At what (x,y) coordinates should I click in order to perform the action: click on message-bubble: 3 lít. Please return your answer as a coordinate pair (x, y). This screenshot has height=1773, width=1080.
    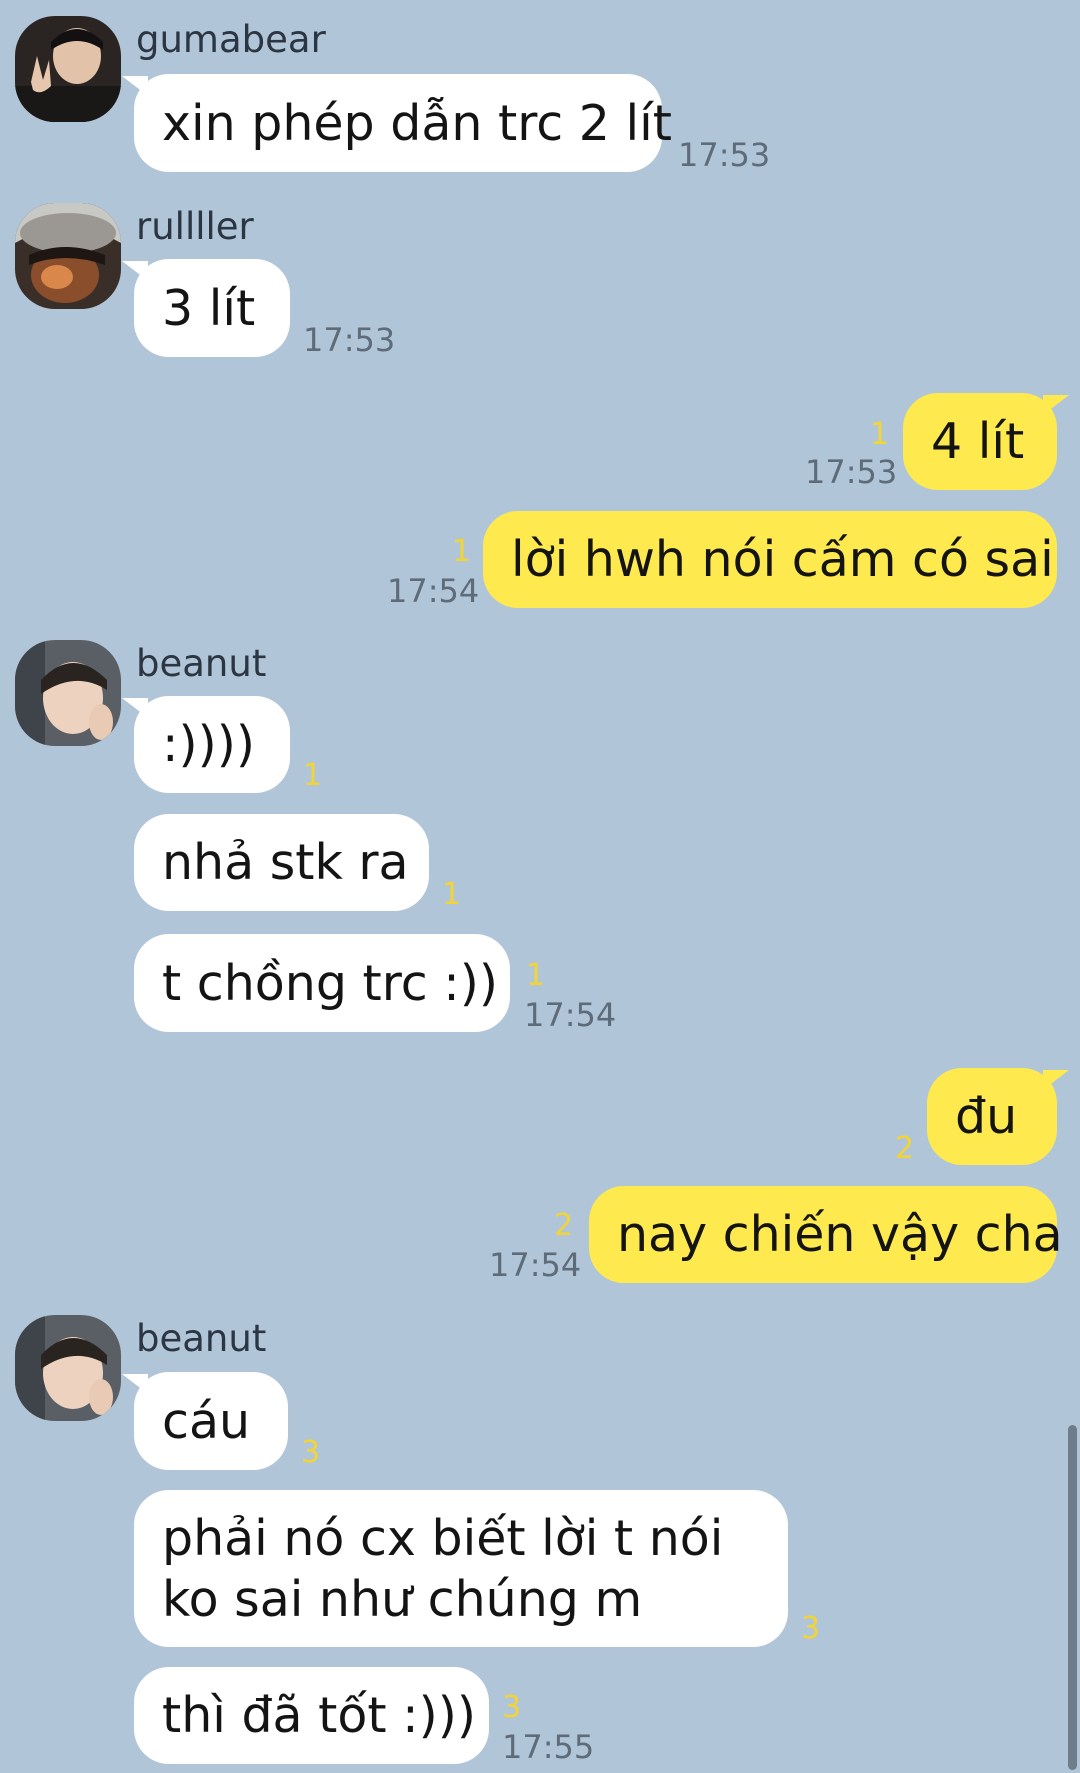
    Looking at the image, I should click on (206, 308).